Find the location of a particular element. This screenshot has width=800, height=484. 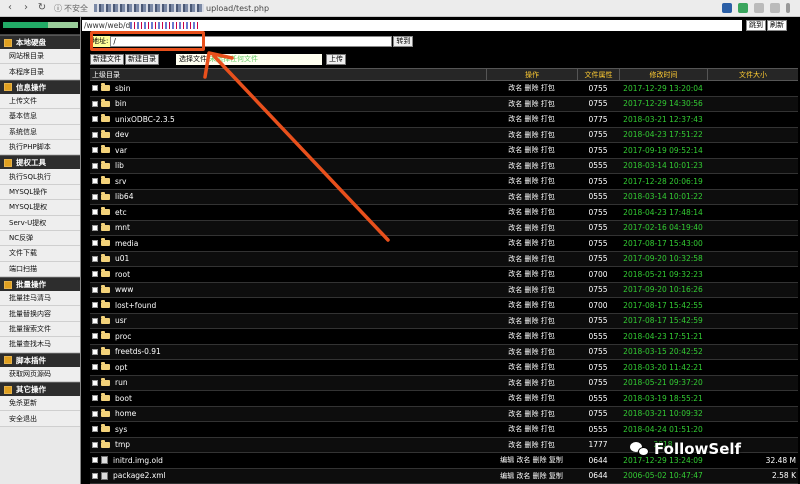

watermark: FollowSelf is located at coordinates (685, 449).